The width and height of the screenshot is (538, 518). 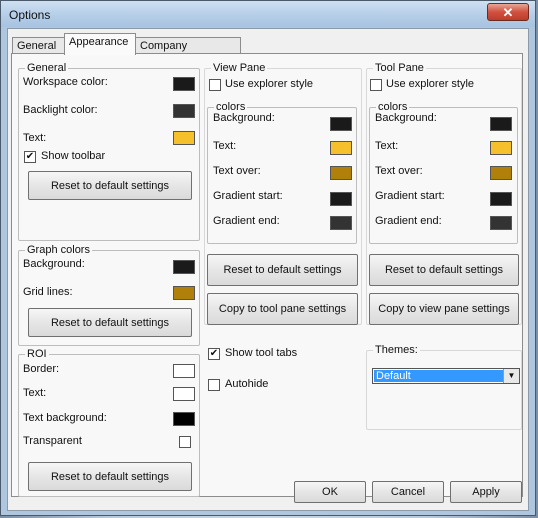 I want to click on tab-appearance: Appearance, so click(x=100, y=44).